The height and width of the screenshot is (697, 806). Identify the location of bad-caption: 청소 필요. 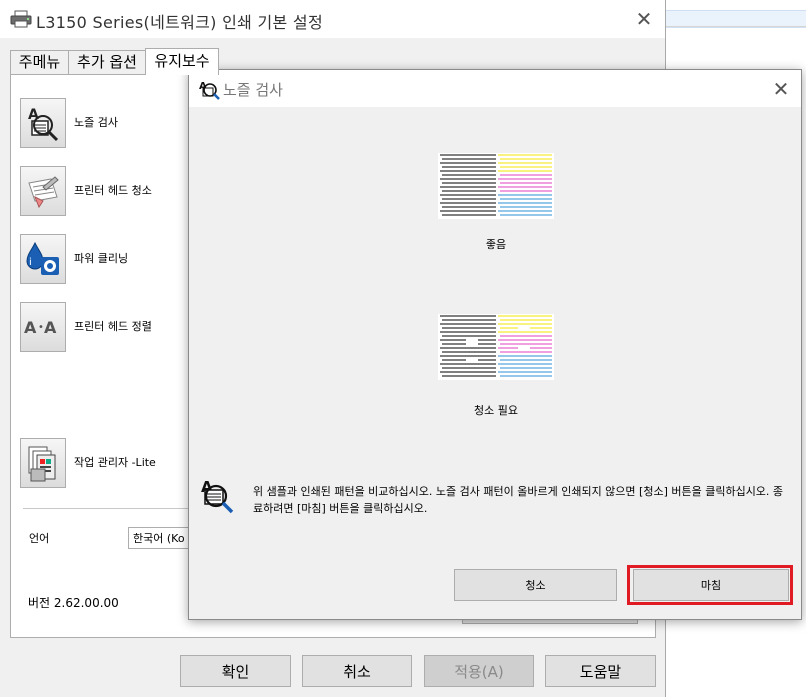
(496, 410).